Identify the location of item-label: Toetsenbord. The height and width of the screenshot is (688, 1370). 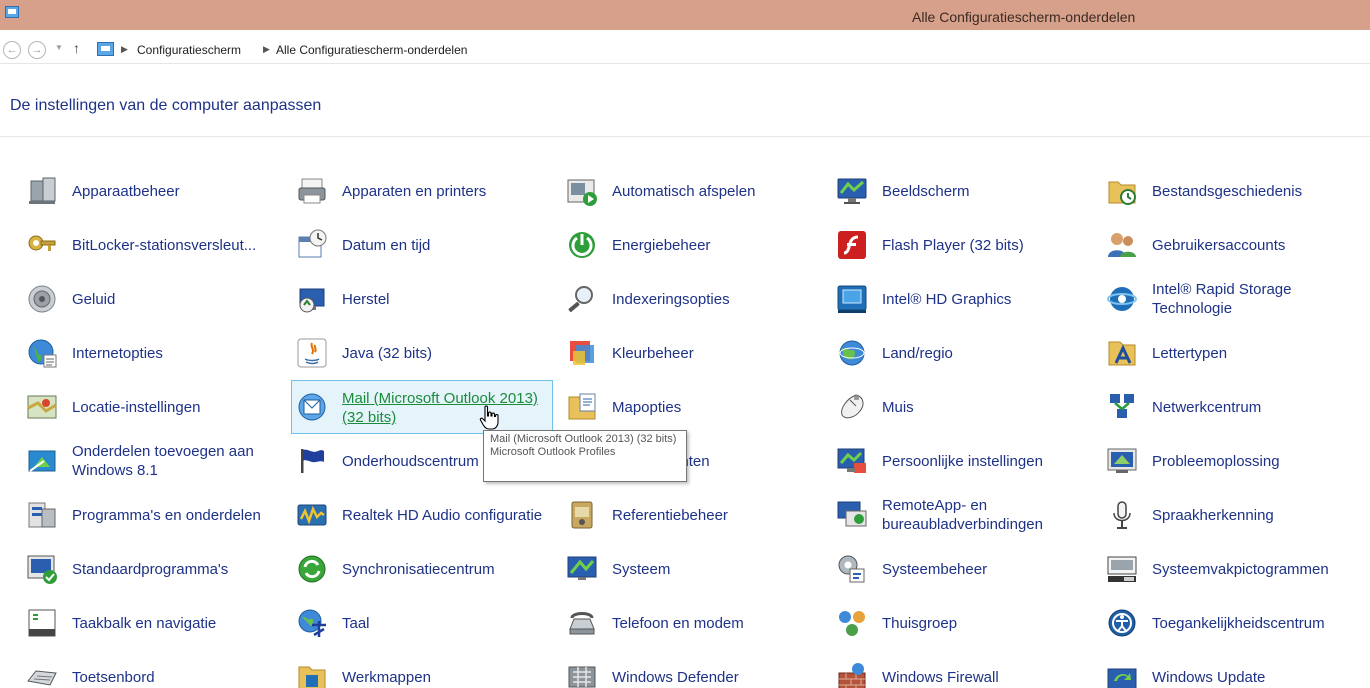
(113, 677).